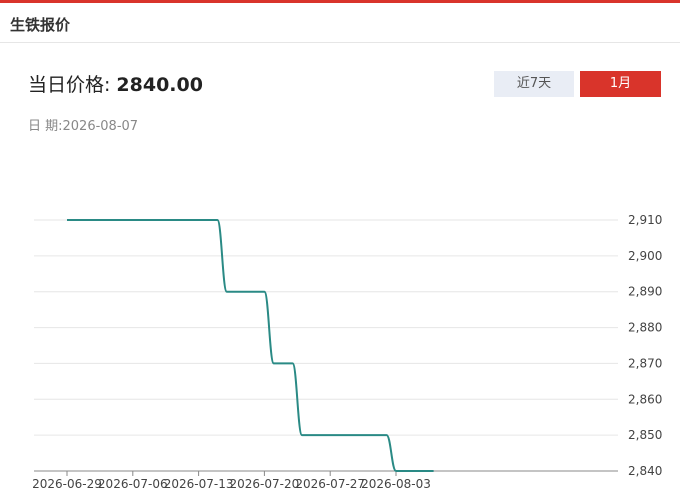  Describe the element at coordinates (645, 435) in the screenshot. I see `y-tick-label: 2,850` at that location.